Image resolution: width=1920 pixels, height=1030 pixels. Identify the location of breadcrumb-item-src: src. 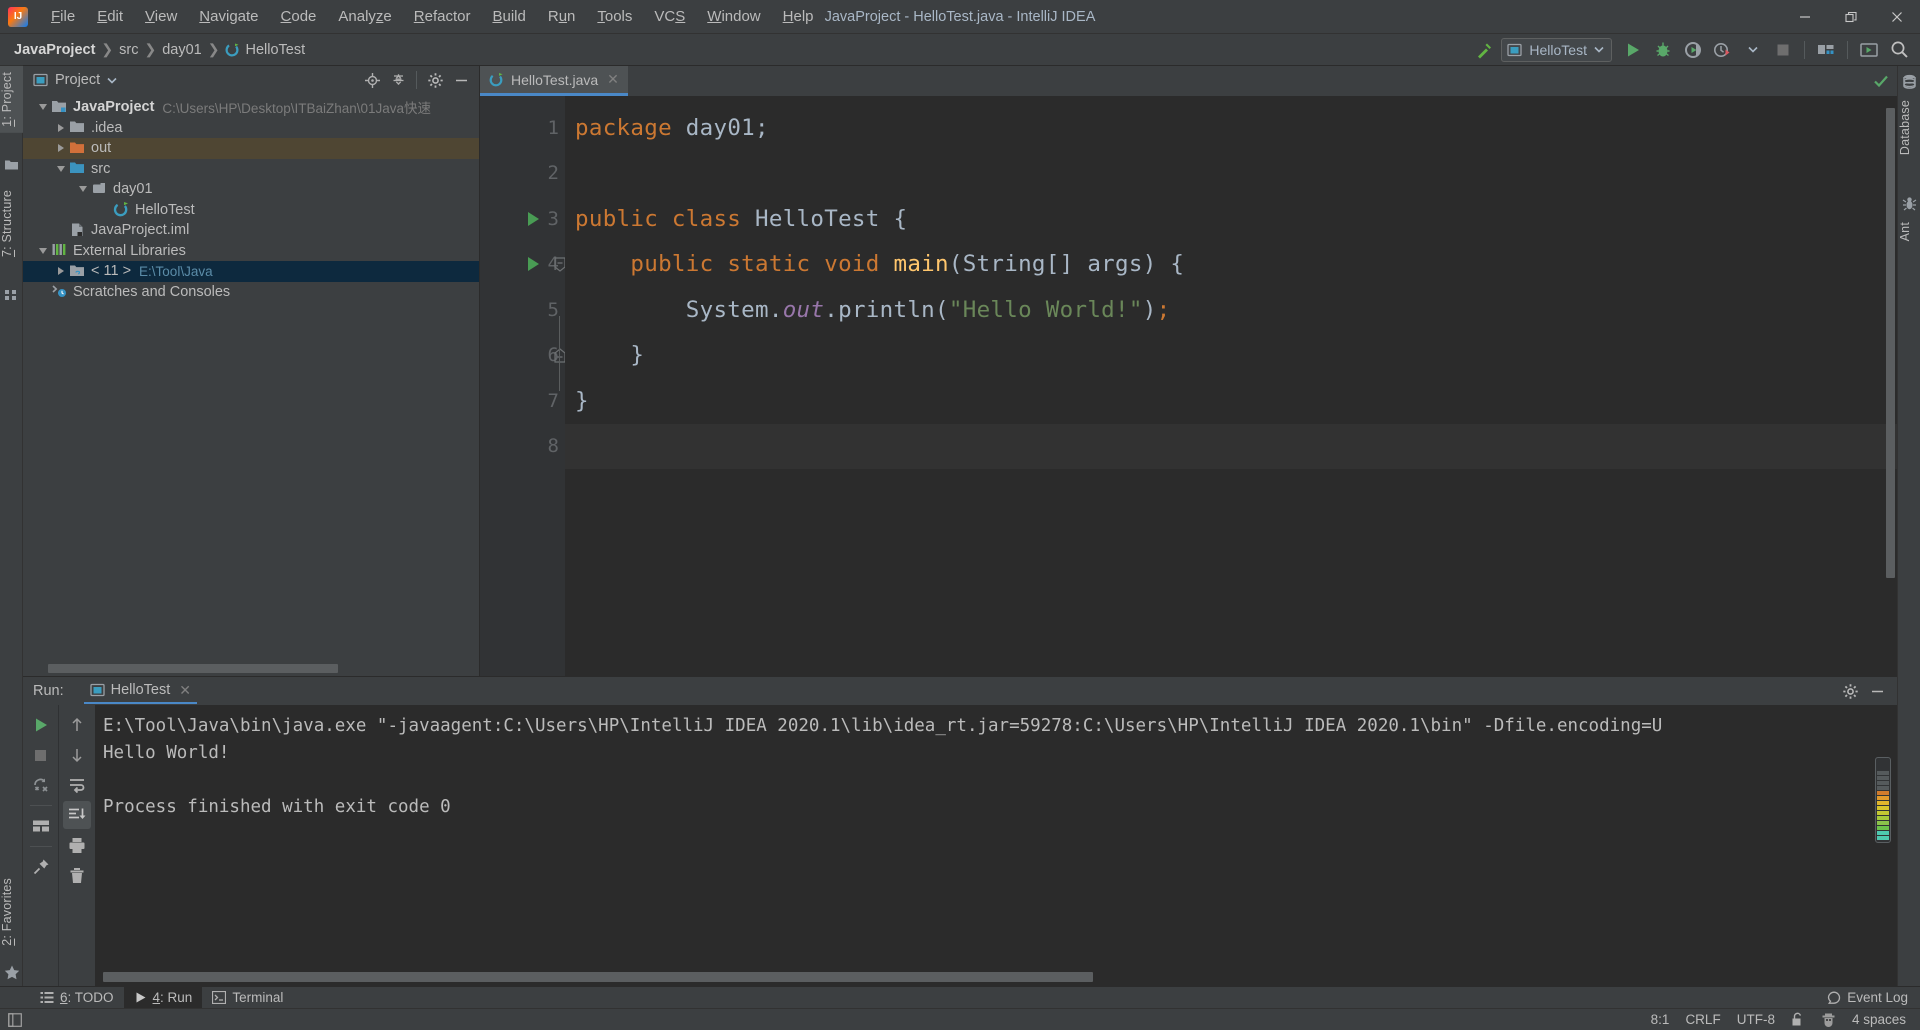
(128, 50).